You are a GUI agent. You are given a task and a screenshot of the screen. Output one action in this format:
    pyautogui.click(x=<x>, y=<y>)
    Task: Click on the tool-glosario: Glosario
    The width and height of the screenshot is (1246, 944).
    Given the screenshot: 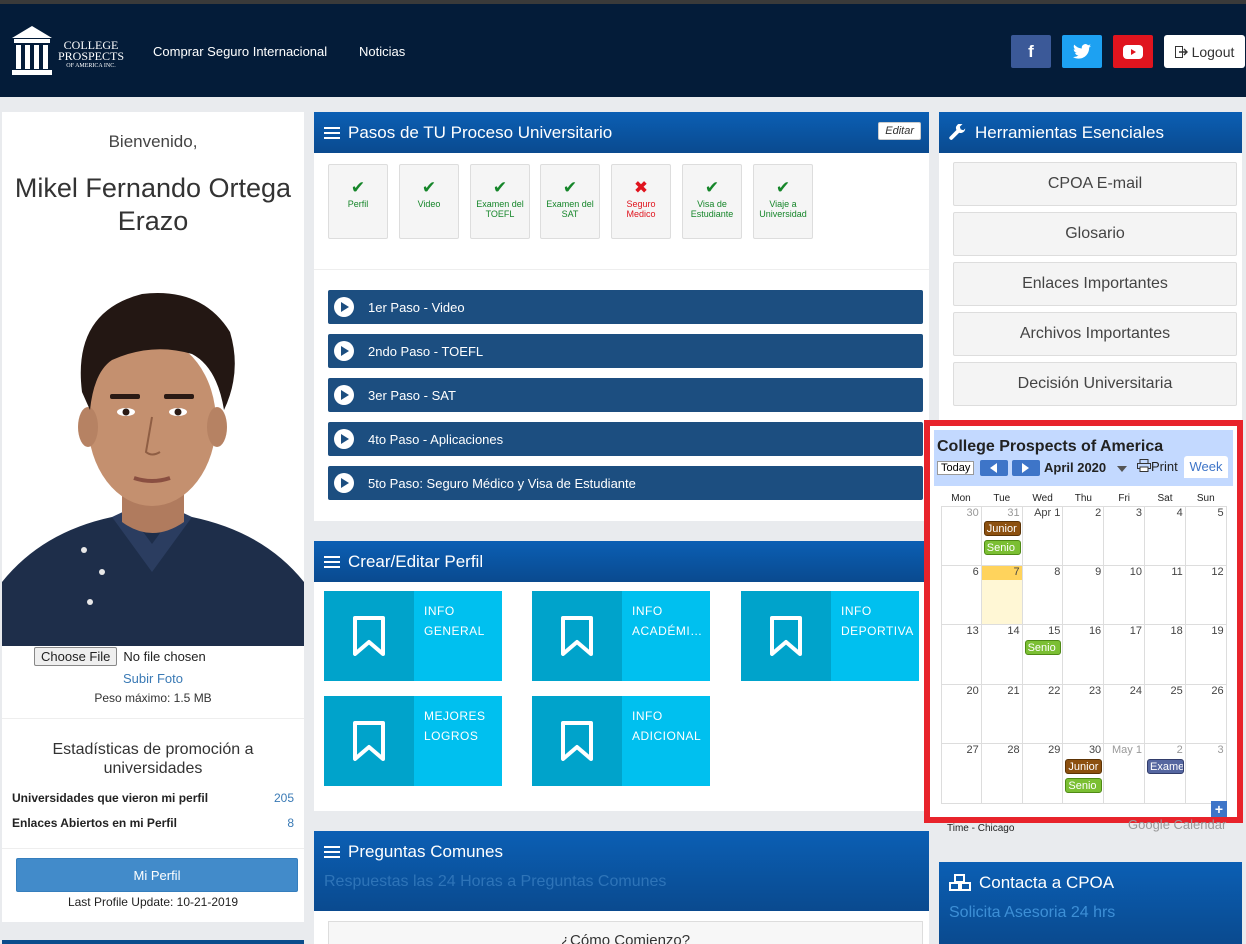 What is the action you would take?
    pyautogui.click(x=1095, y=234)
    